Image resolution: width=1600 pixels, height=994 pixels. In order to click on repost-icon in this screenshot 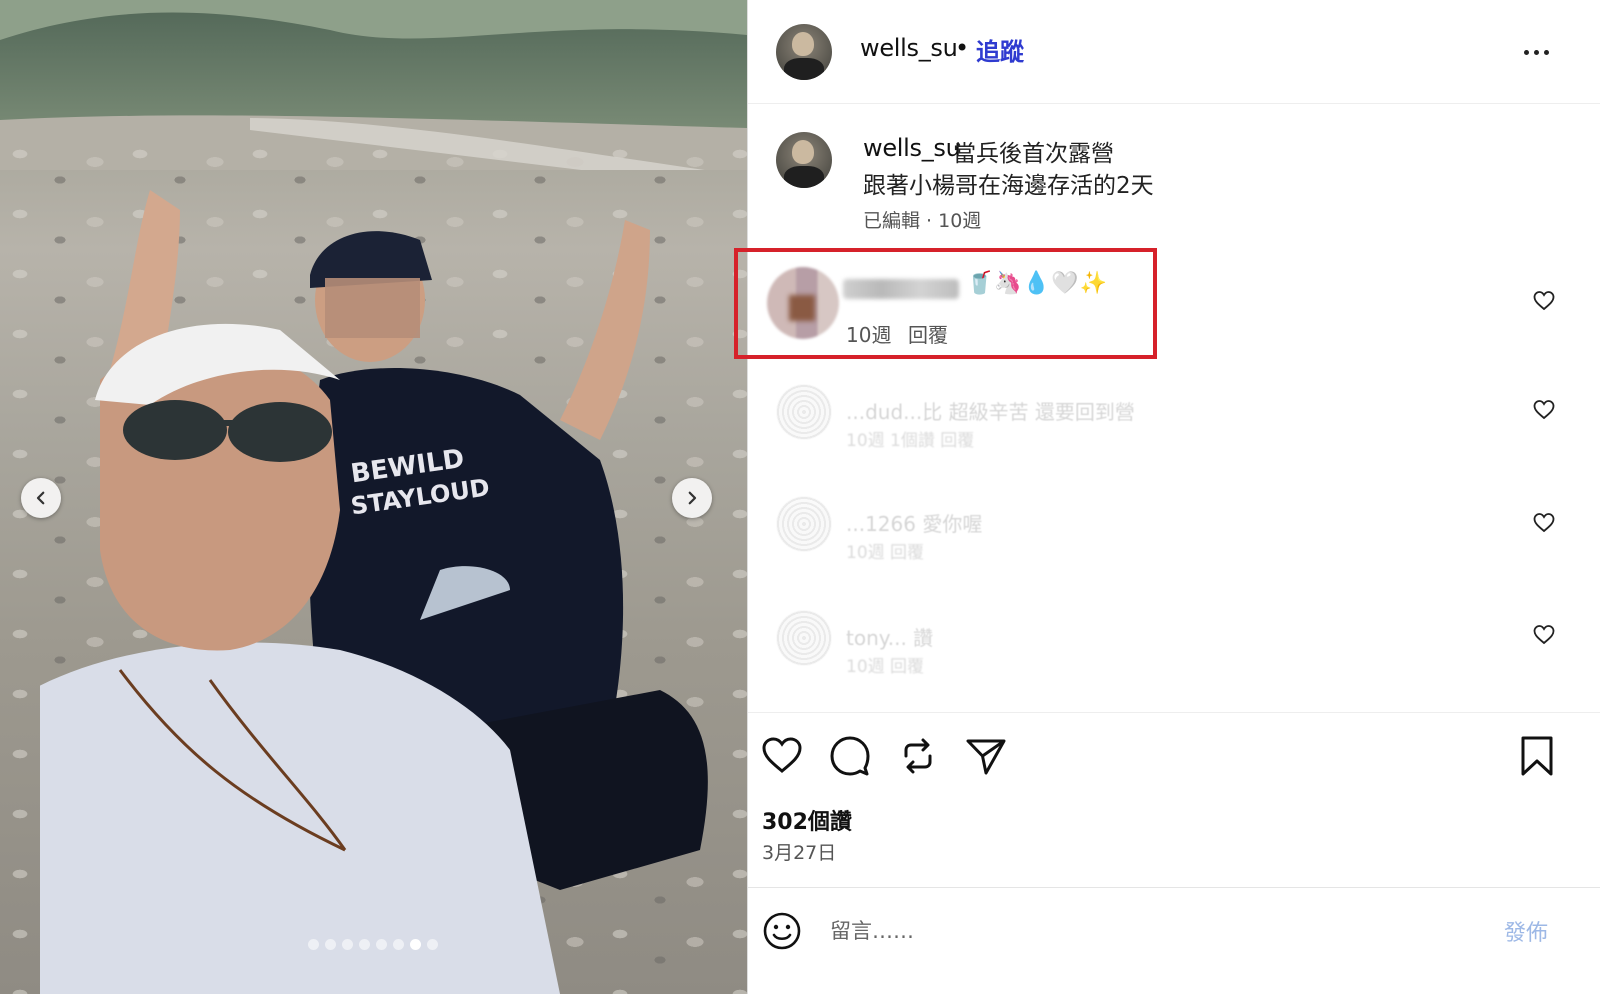, I will do `click(918, 756)`.